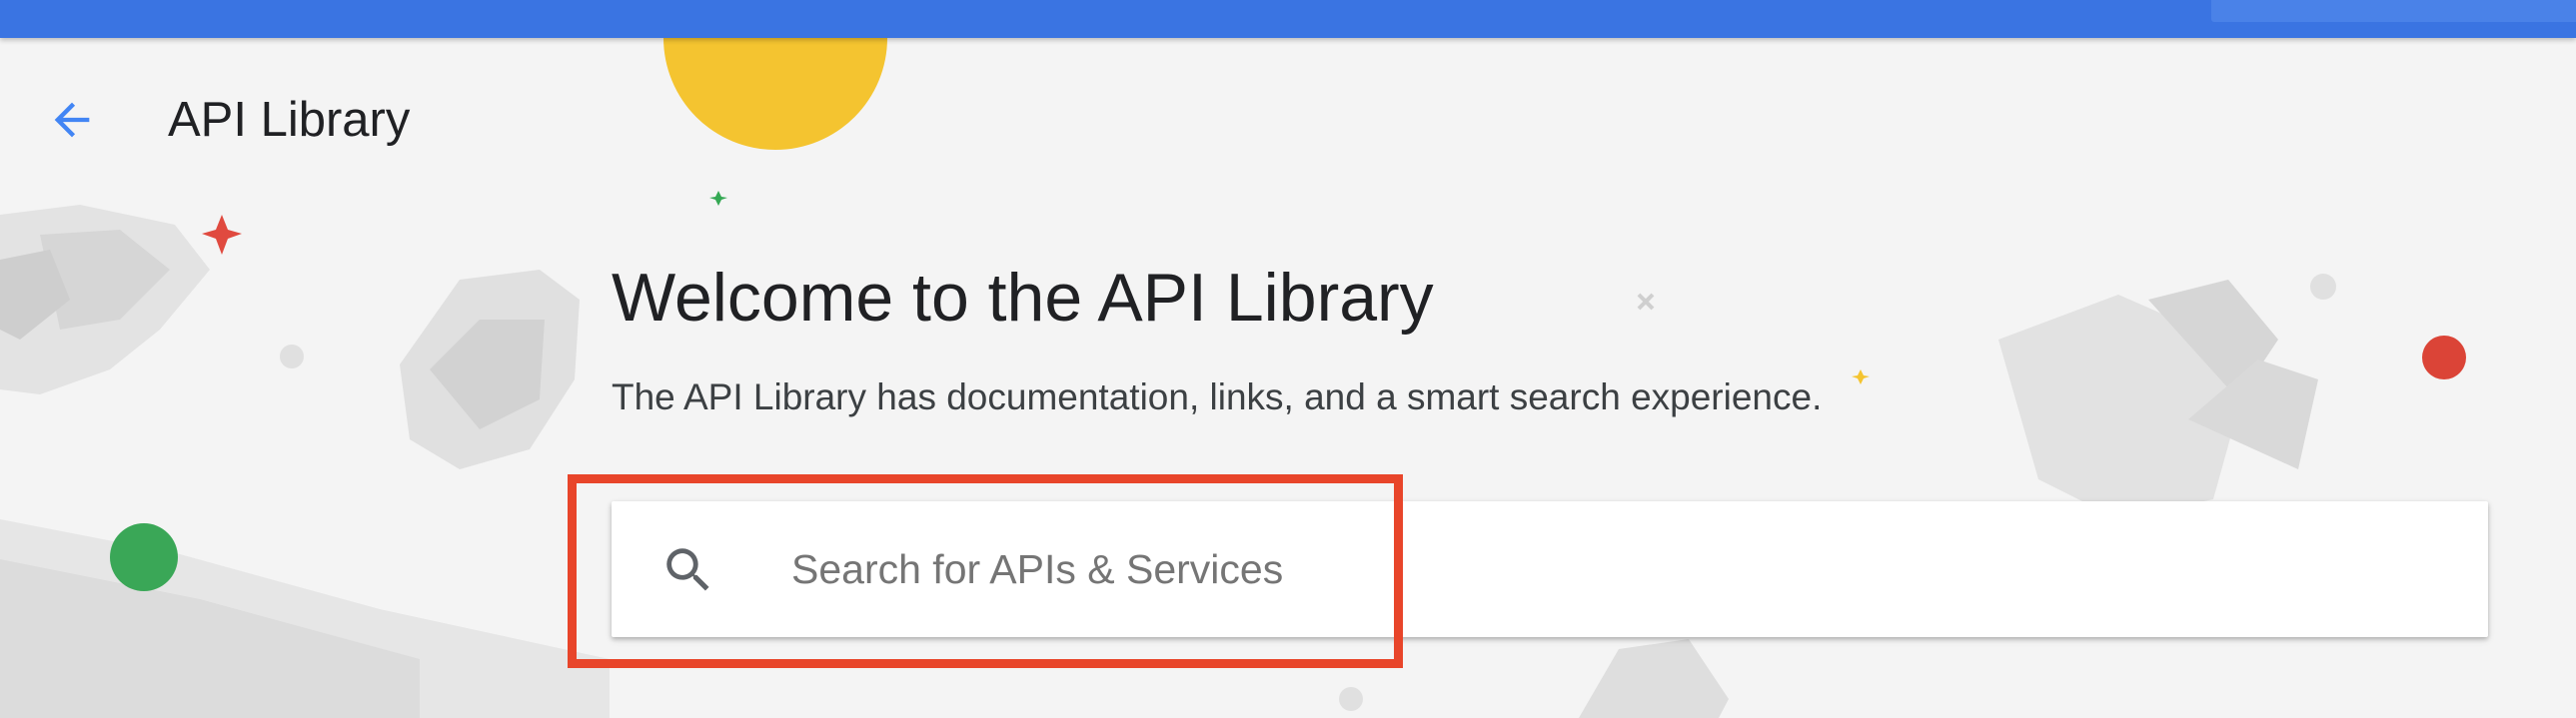  I want to click on page-title: API Library, so click(289, 120).